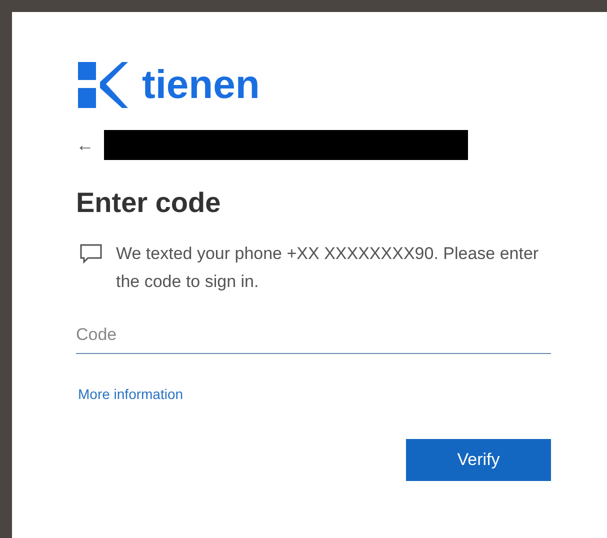 The image size is (607, 538). Describe the element at coordinates (91, 254) in the screenshot. I see `message-icon` at that location.